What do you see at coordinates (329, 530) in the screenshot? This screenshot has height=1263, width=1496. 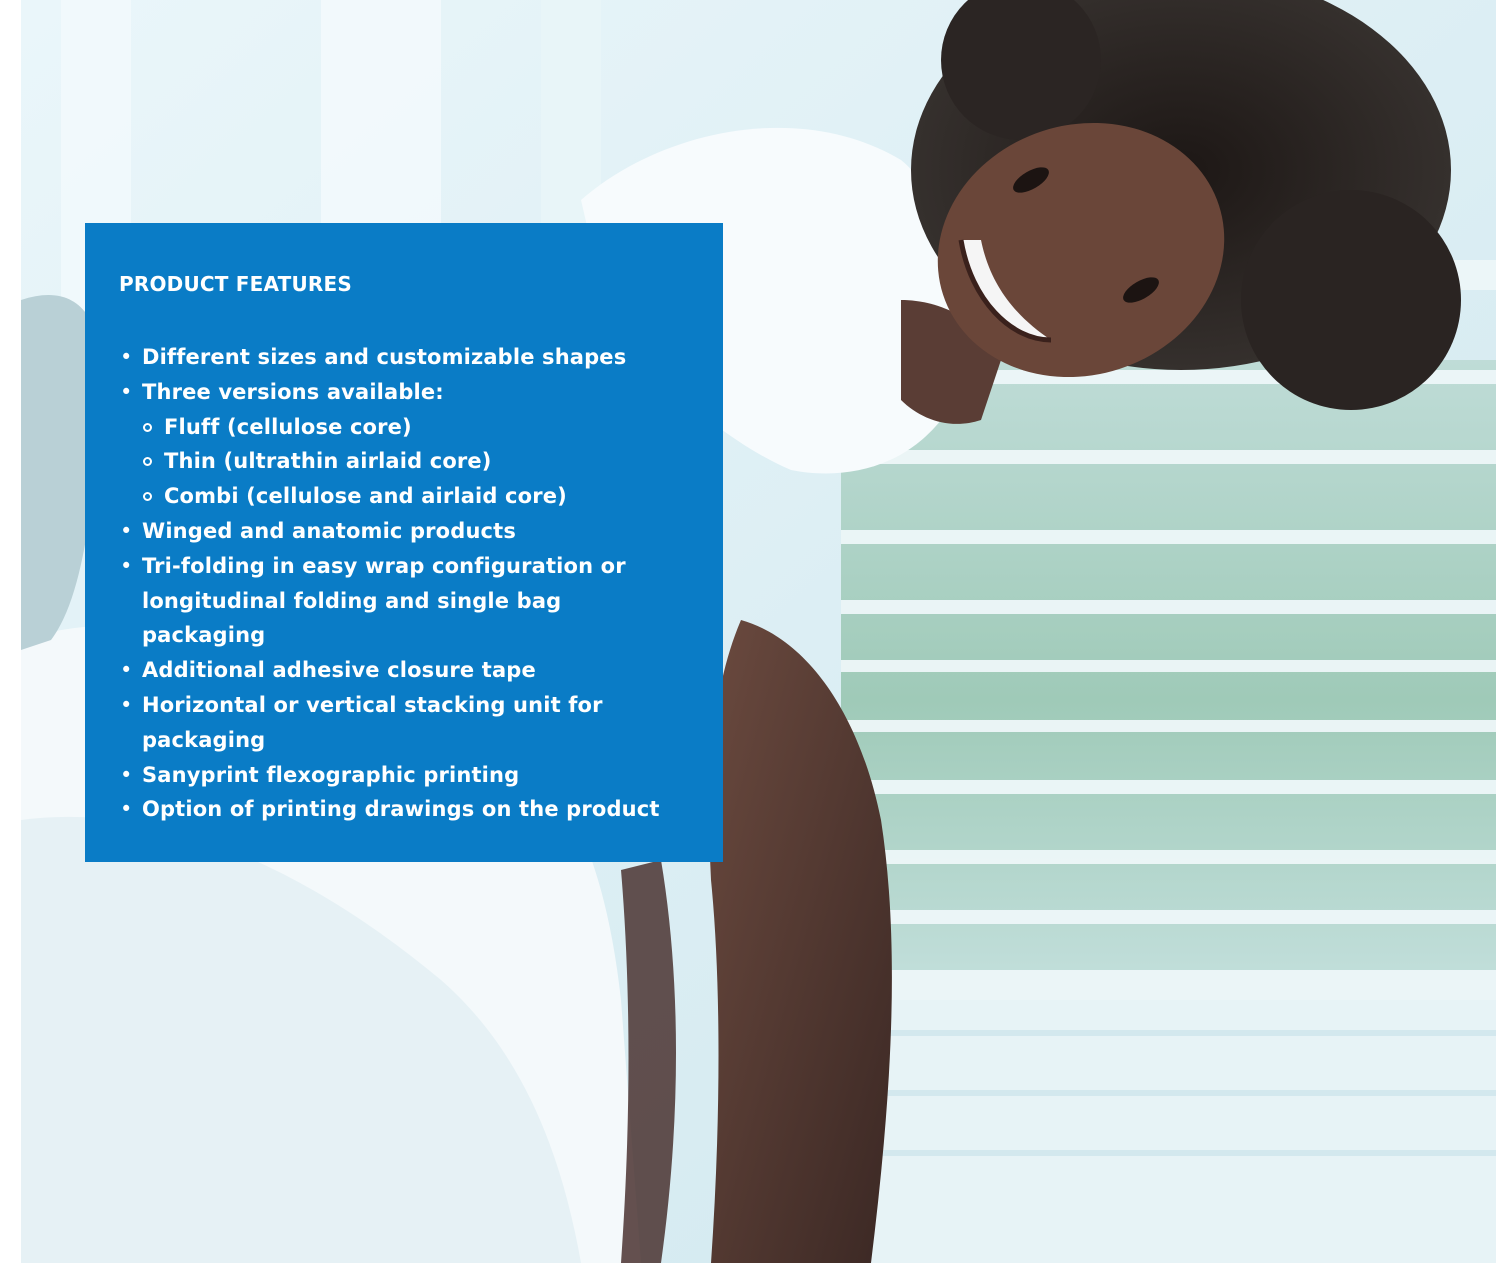 I see `feature-text: Winged and anatomic products` at bounding box center [329, 530].